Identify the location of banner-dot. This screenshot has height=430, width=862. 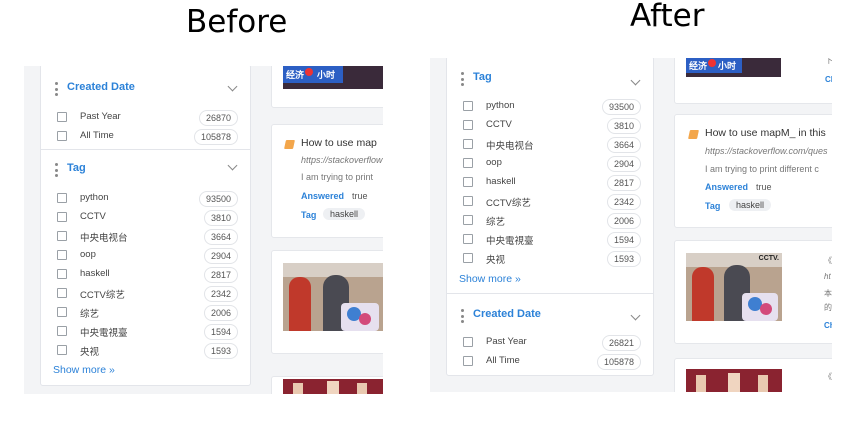
(712, 63).